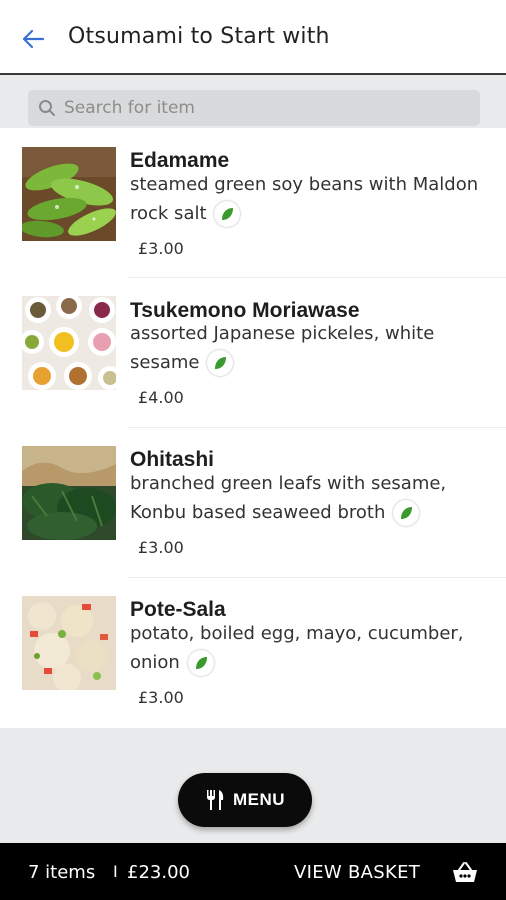  What do you see at coordinates (115, 871) in the screenshot?
I see `basket-separator: I` at bounding box center [115, 871].